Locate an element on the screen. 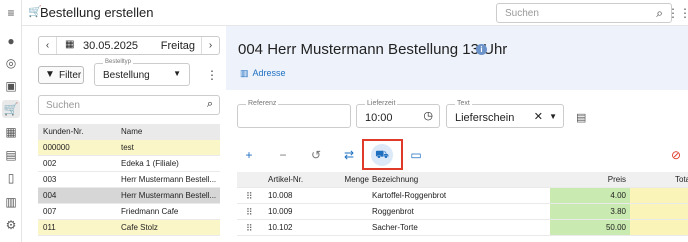  table-row: ⠿ 10.008 Kartoffel-Roggenbrot 4.00 is located at coordinates (462, 196).